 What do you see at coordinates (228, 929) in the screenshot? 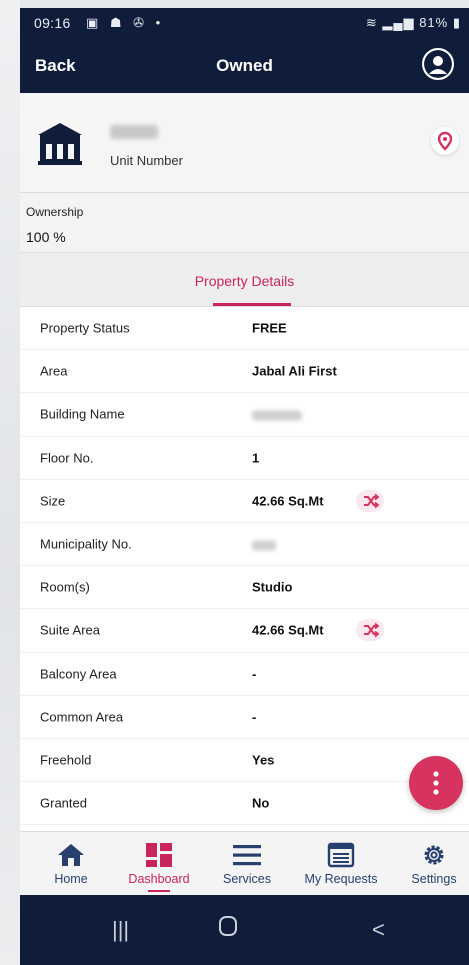
I see `home-circle-icon` at bounding box center [228, 929].